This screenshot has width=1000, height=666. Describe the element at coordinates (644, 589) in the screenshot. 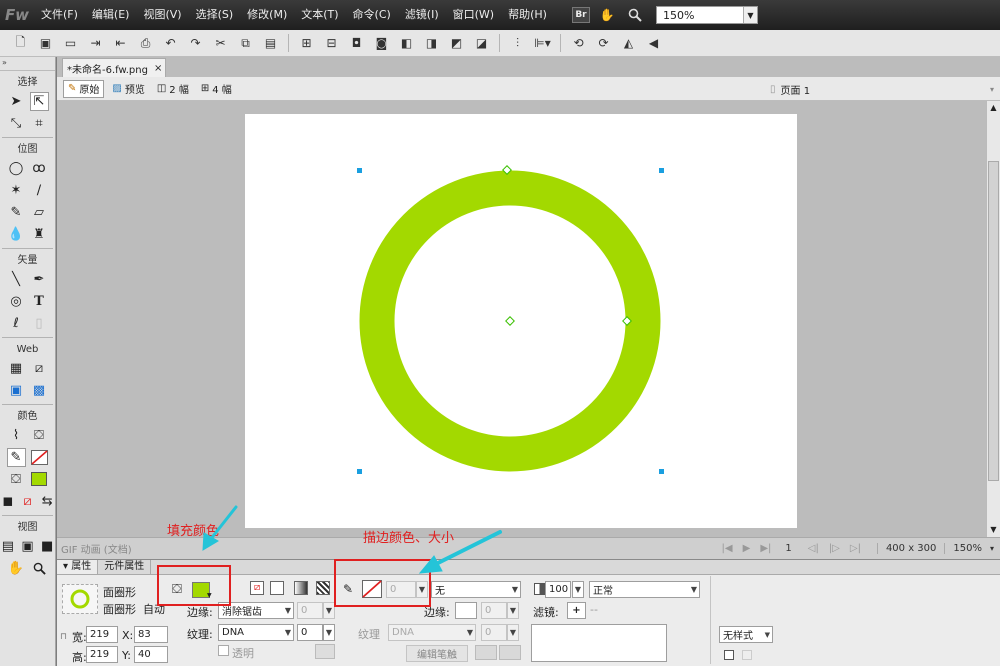

I see `blend-mode-select: 正常 ▼` at that location.